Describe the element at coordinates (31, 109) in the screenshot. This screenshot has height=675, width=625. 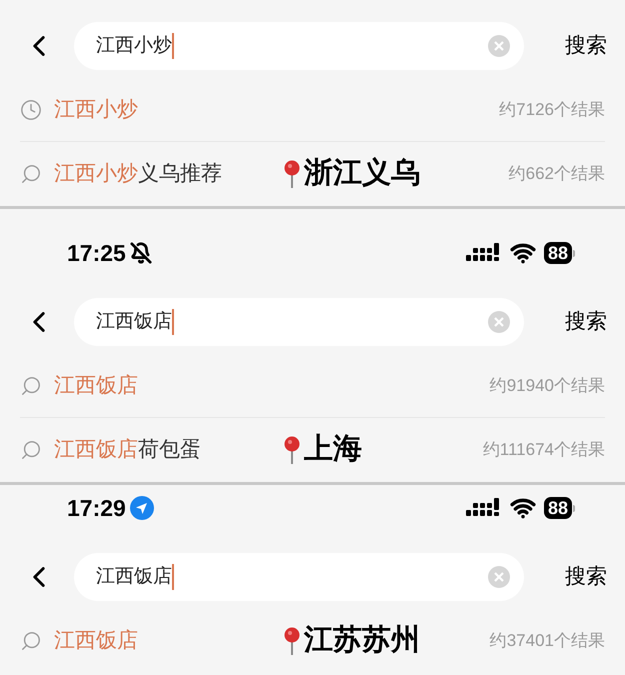
I see `history-icon` at that location.